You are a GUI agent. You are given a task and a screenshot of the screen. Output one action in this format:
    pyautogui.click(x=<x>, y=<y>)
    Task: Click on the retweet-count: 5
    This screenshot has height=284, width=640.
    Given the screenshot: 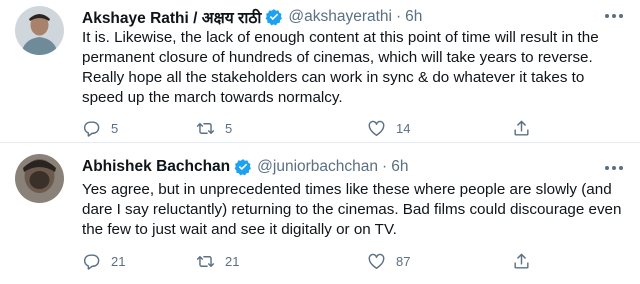 What is the action you would take?
    pyautogui.click(x=229, y=128)
    